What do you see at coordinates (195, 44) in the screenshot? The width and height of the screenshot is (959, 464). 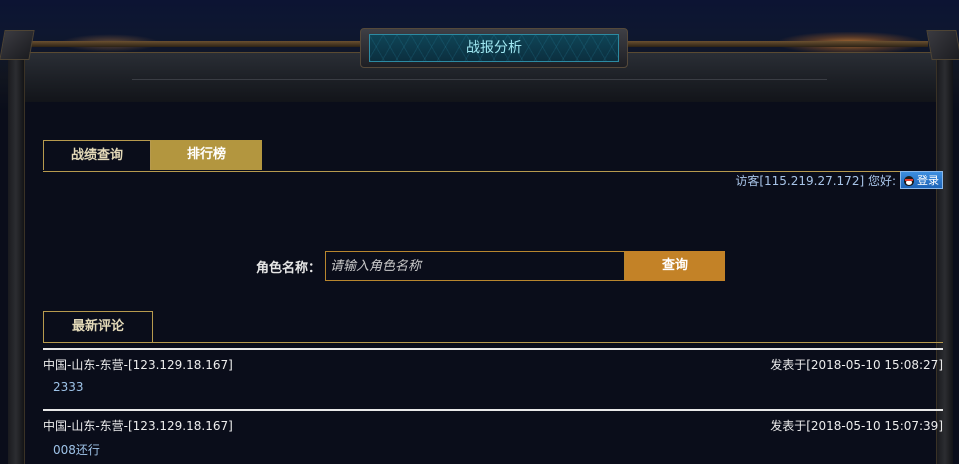 I see `frame-rail-left` at bounding box center [195, 44].